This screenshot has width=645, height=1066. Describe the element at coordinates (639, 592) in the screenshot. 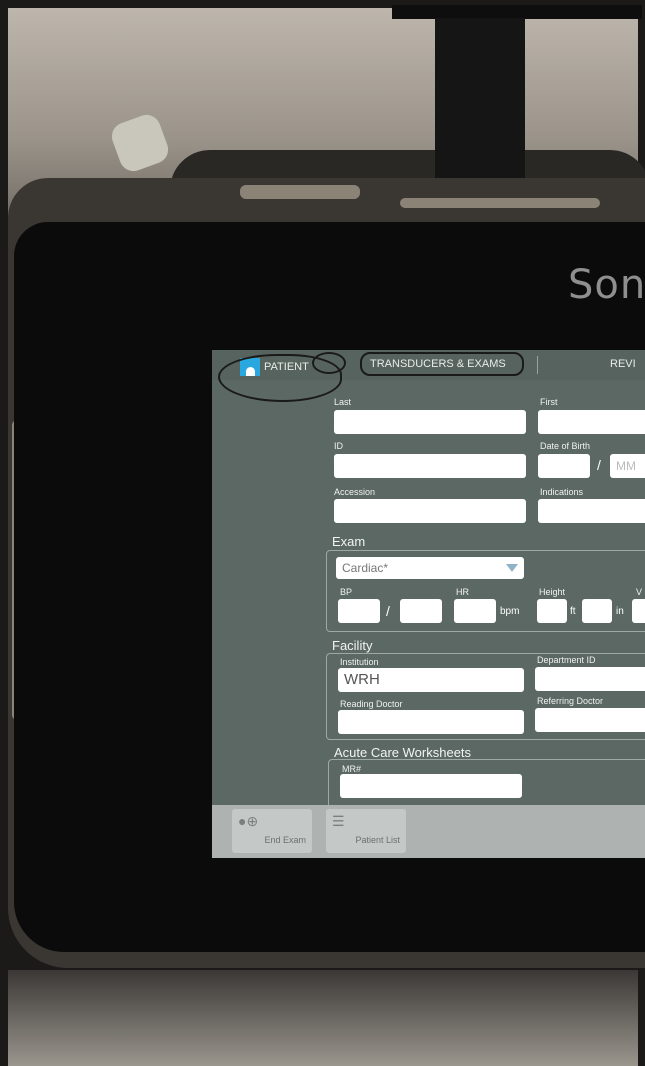

I see `weight-label: V` at that location.